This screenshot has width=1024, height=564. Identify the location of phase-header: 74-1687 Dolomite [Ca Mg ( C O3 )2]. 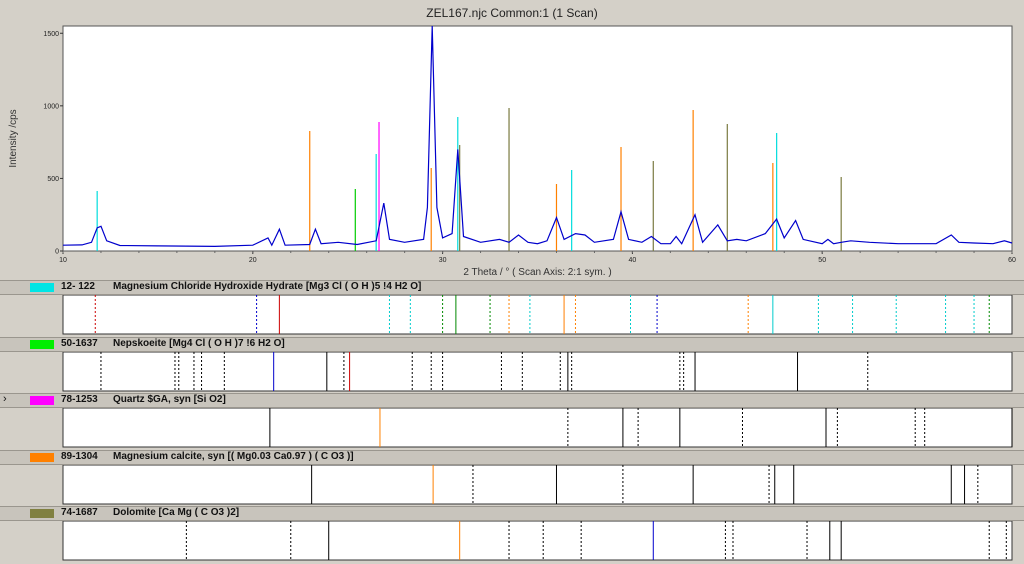
(512, 513).